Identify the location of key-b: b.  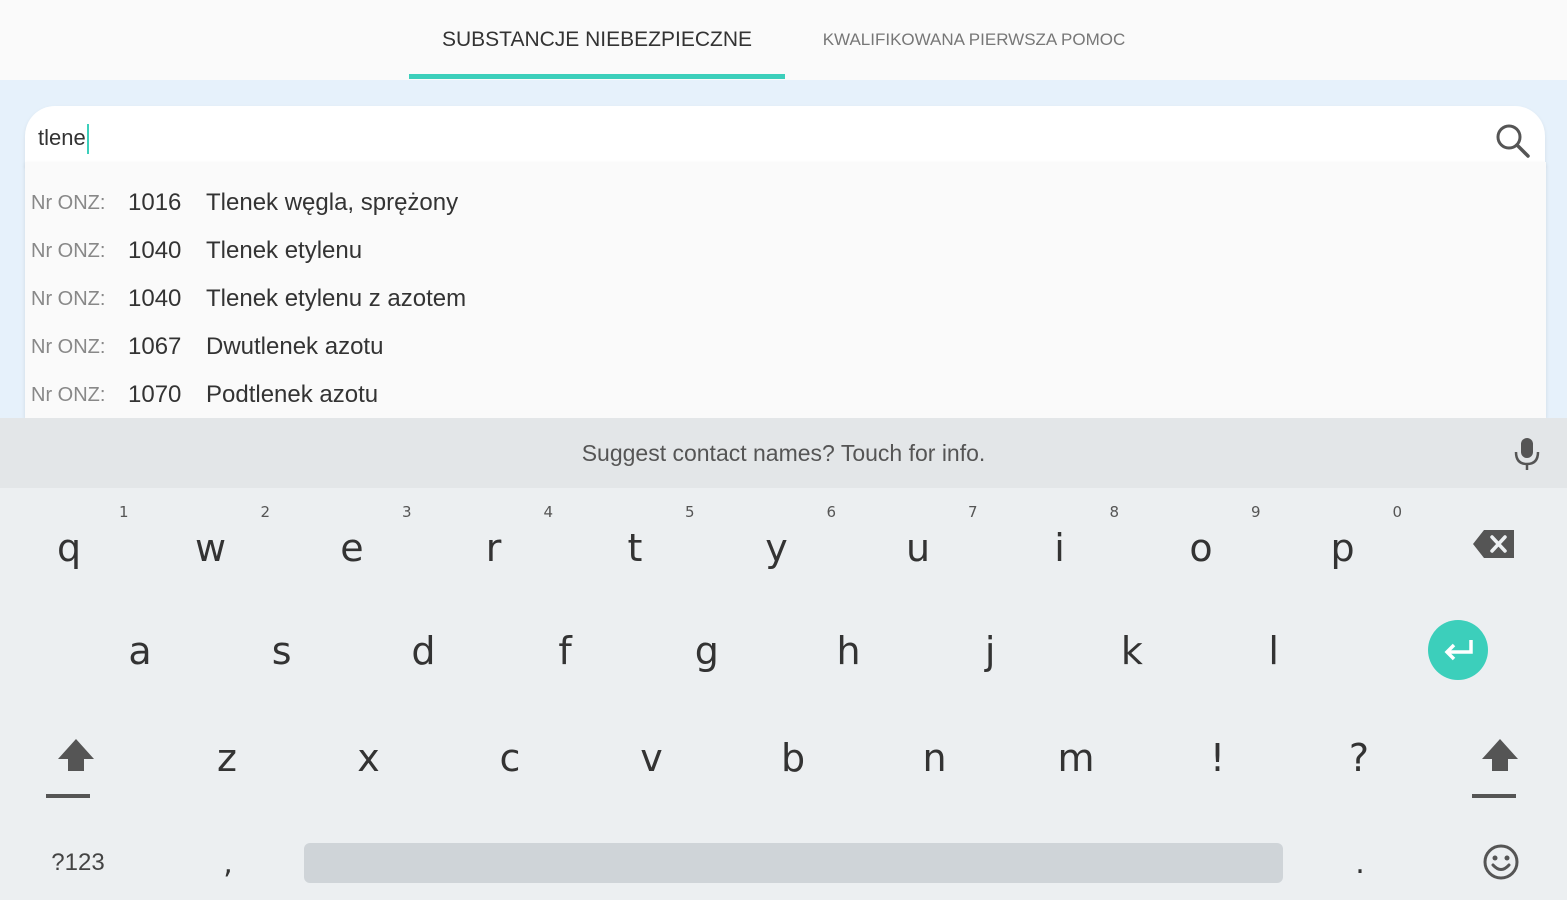
(793, 758).